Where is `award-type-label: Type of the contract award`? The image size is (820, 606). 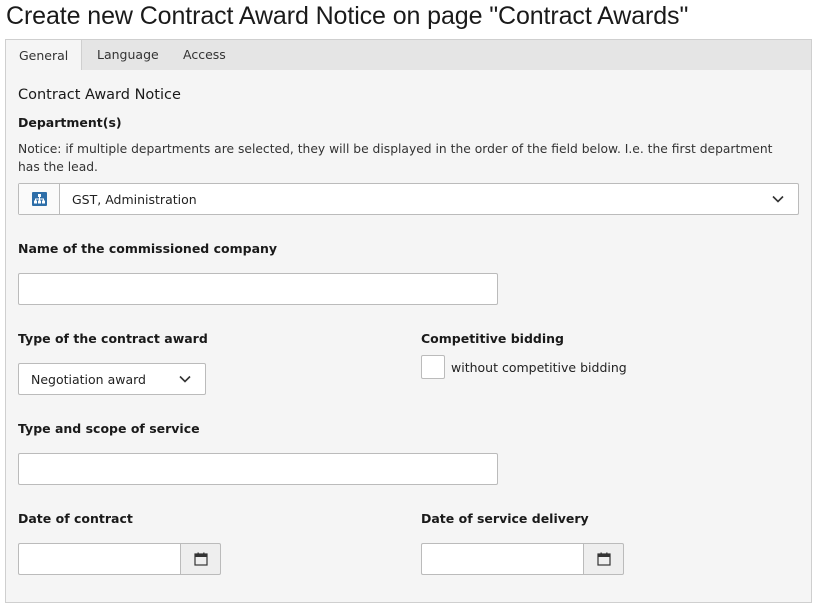
award-type-label: Type of the contract award is located at coordinates (113, 338).